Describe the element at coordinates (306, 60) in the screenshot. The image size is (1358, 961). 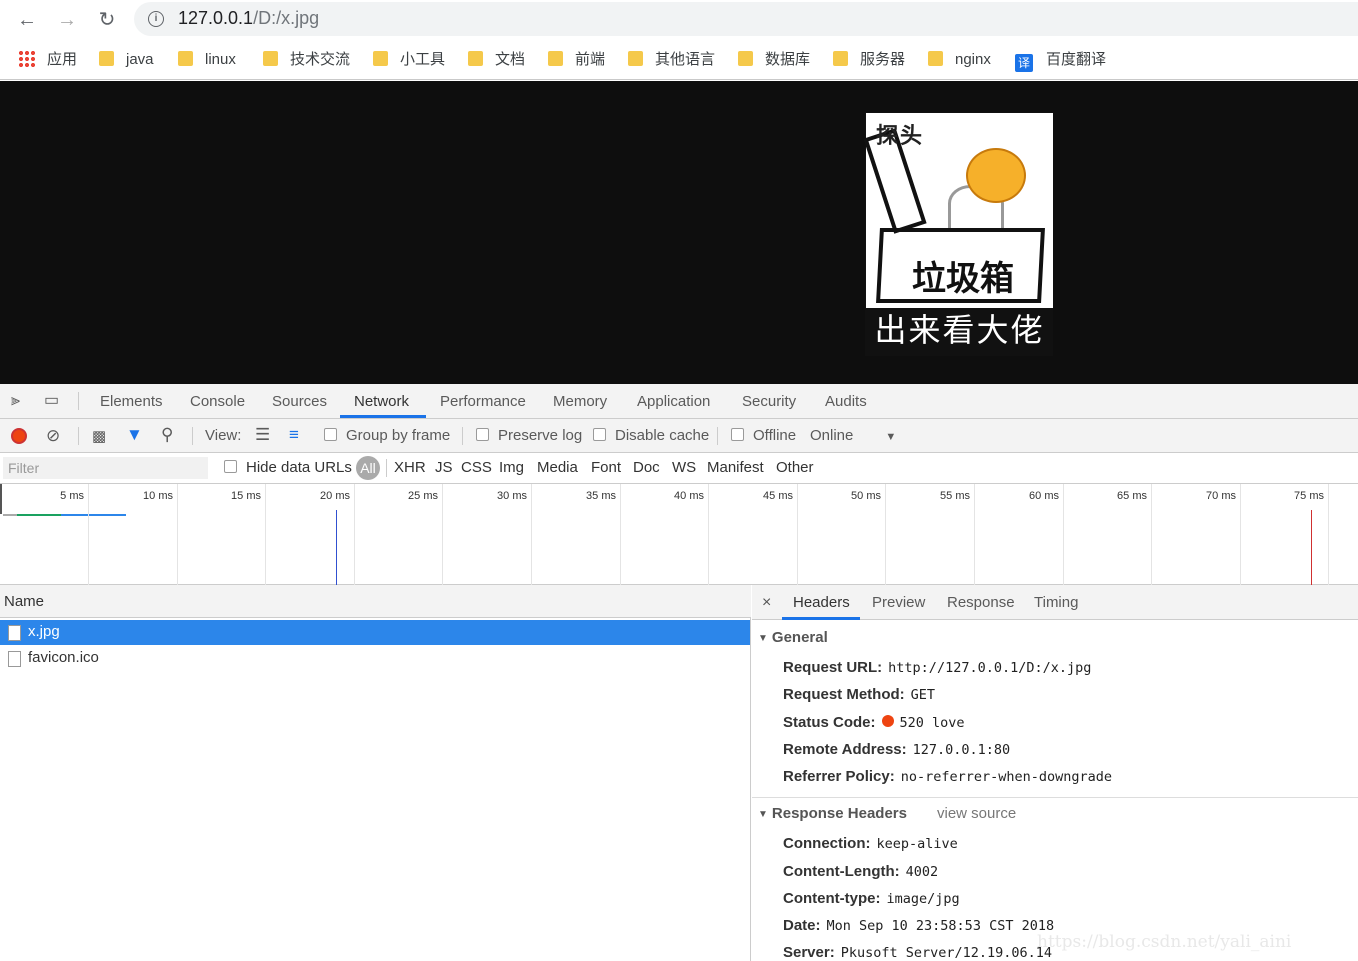
I see `bookmark-tech: 技术交流` at that location.